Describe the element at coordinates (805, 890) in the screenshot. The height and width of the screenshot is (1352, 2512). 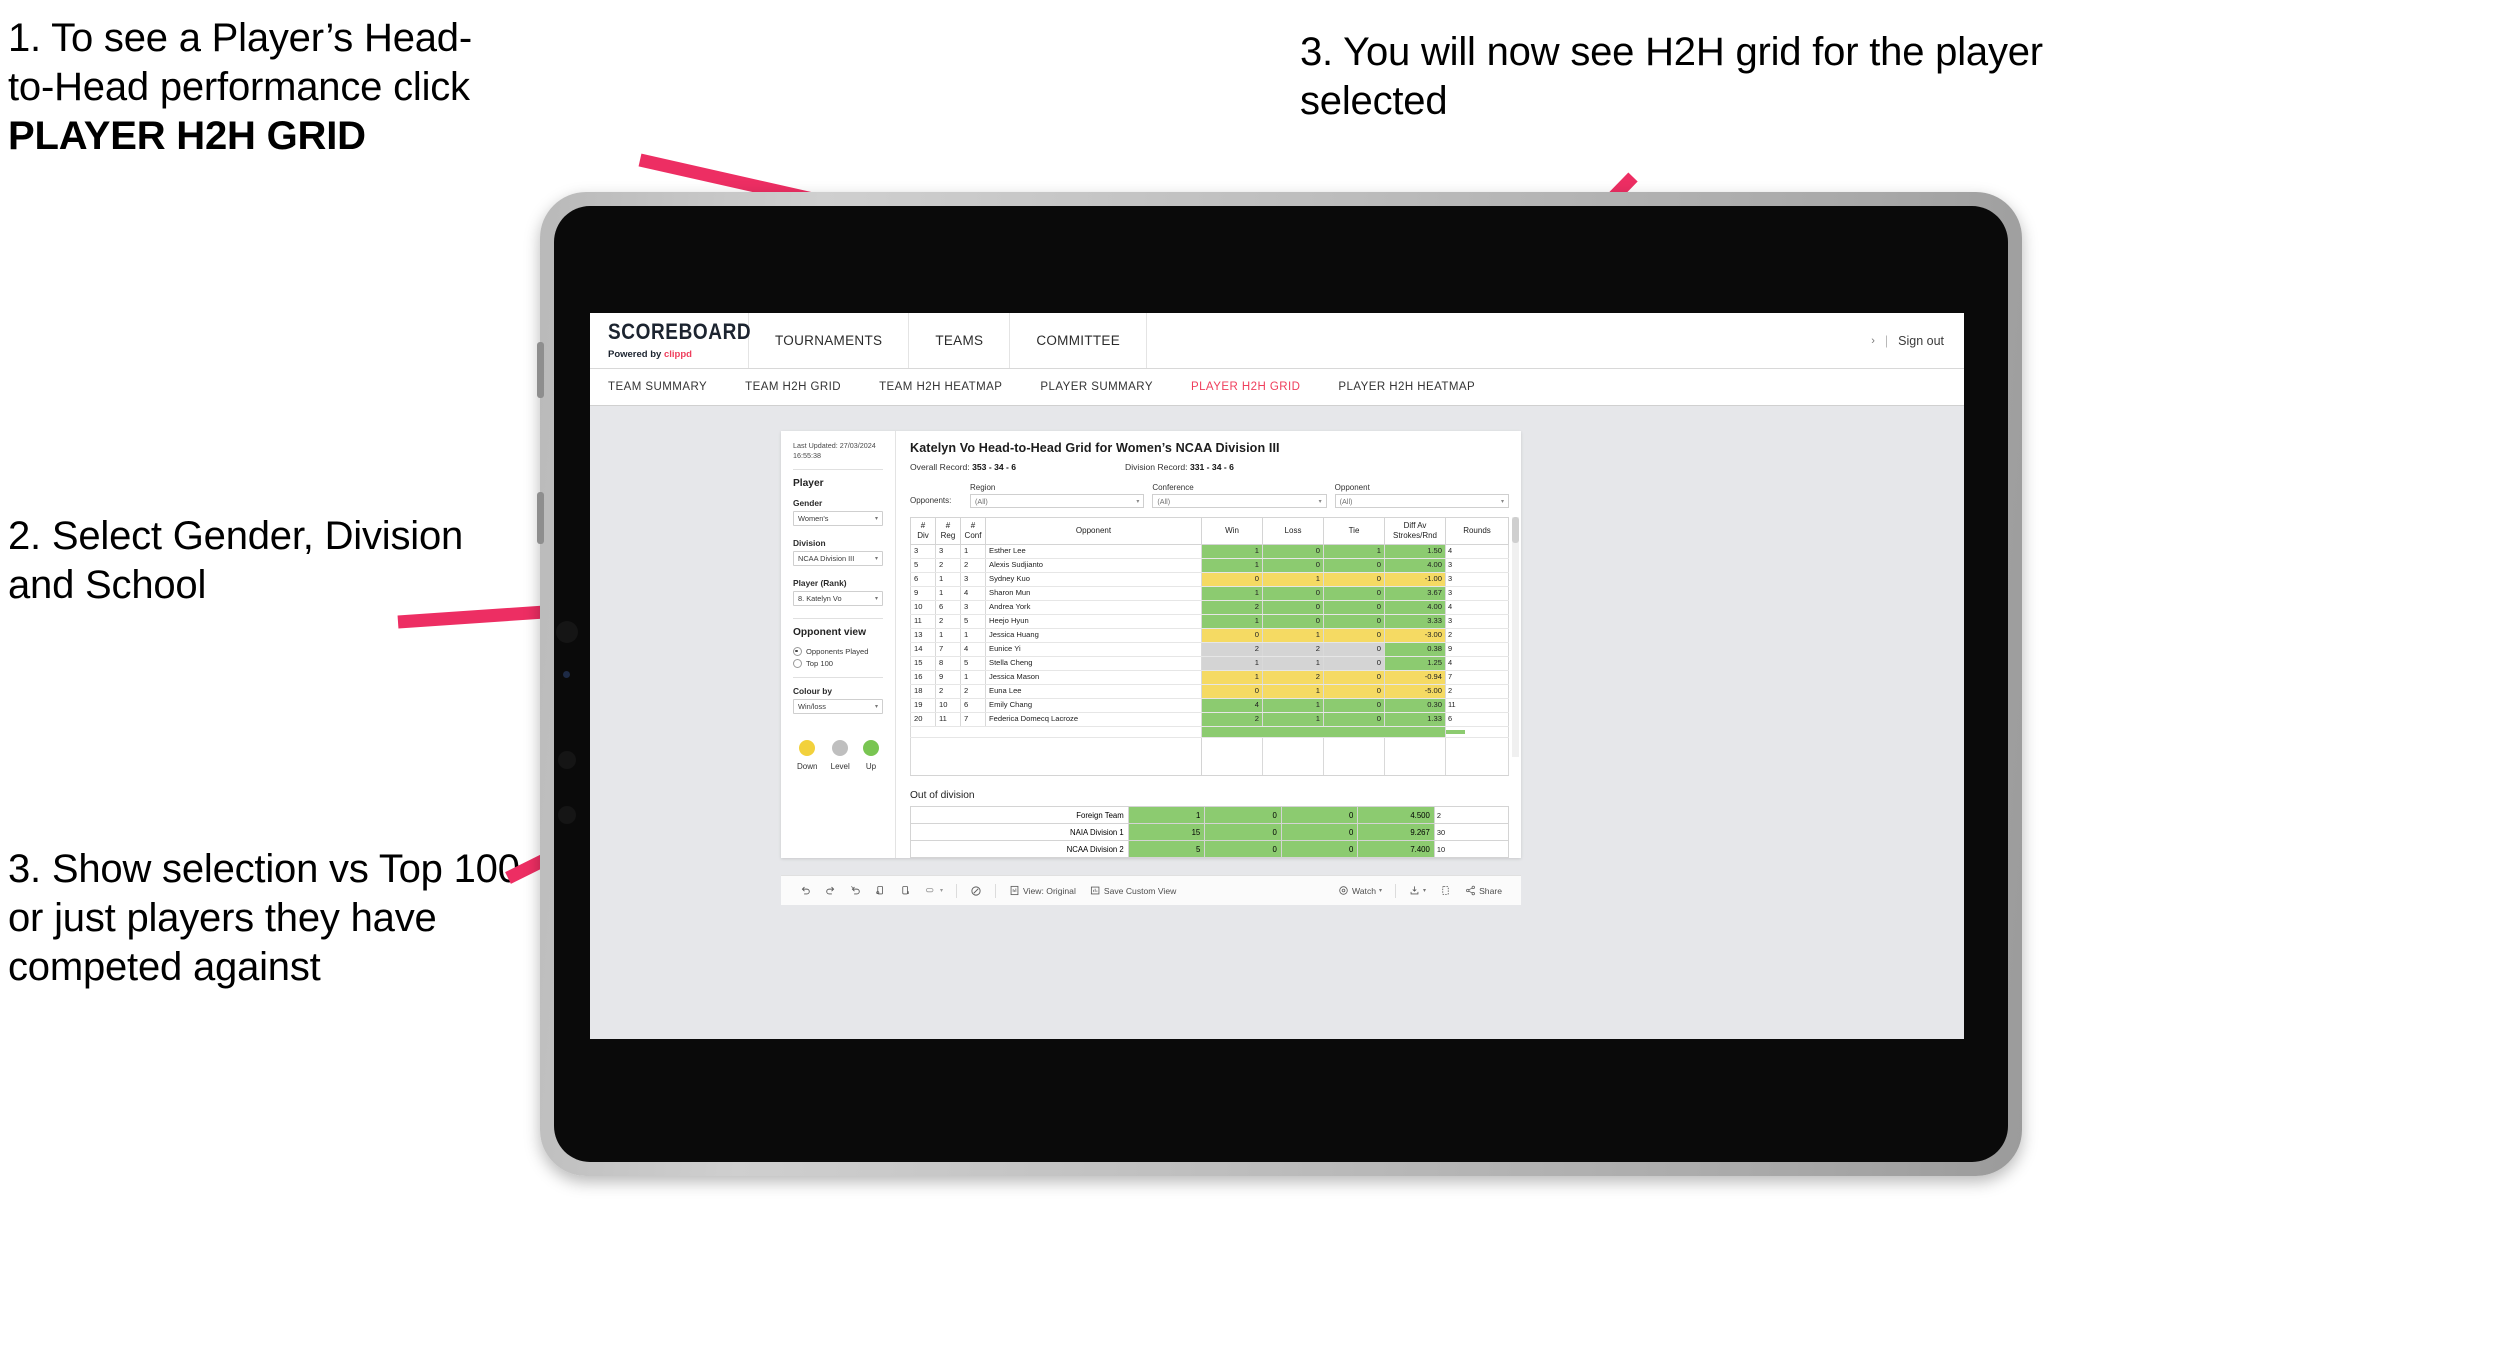
I see `undo-button` at that location.